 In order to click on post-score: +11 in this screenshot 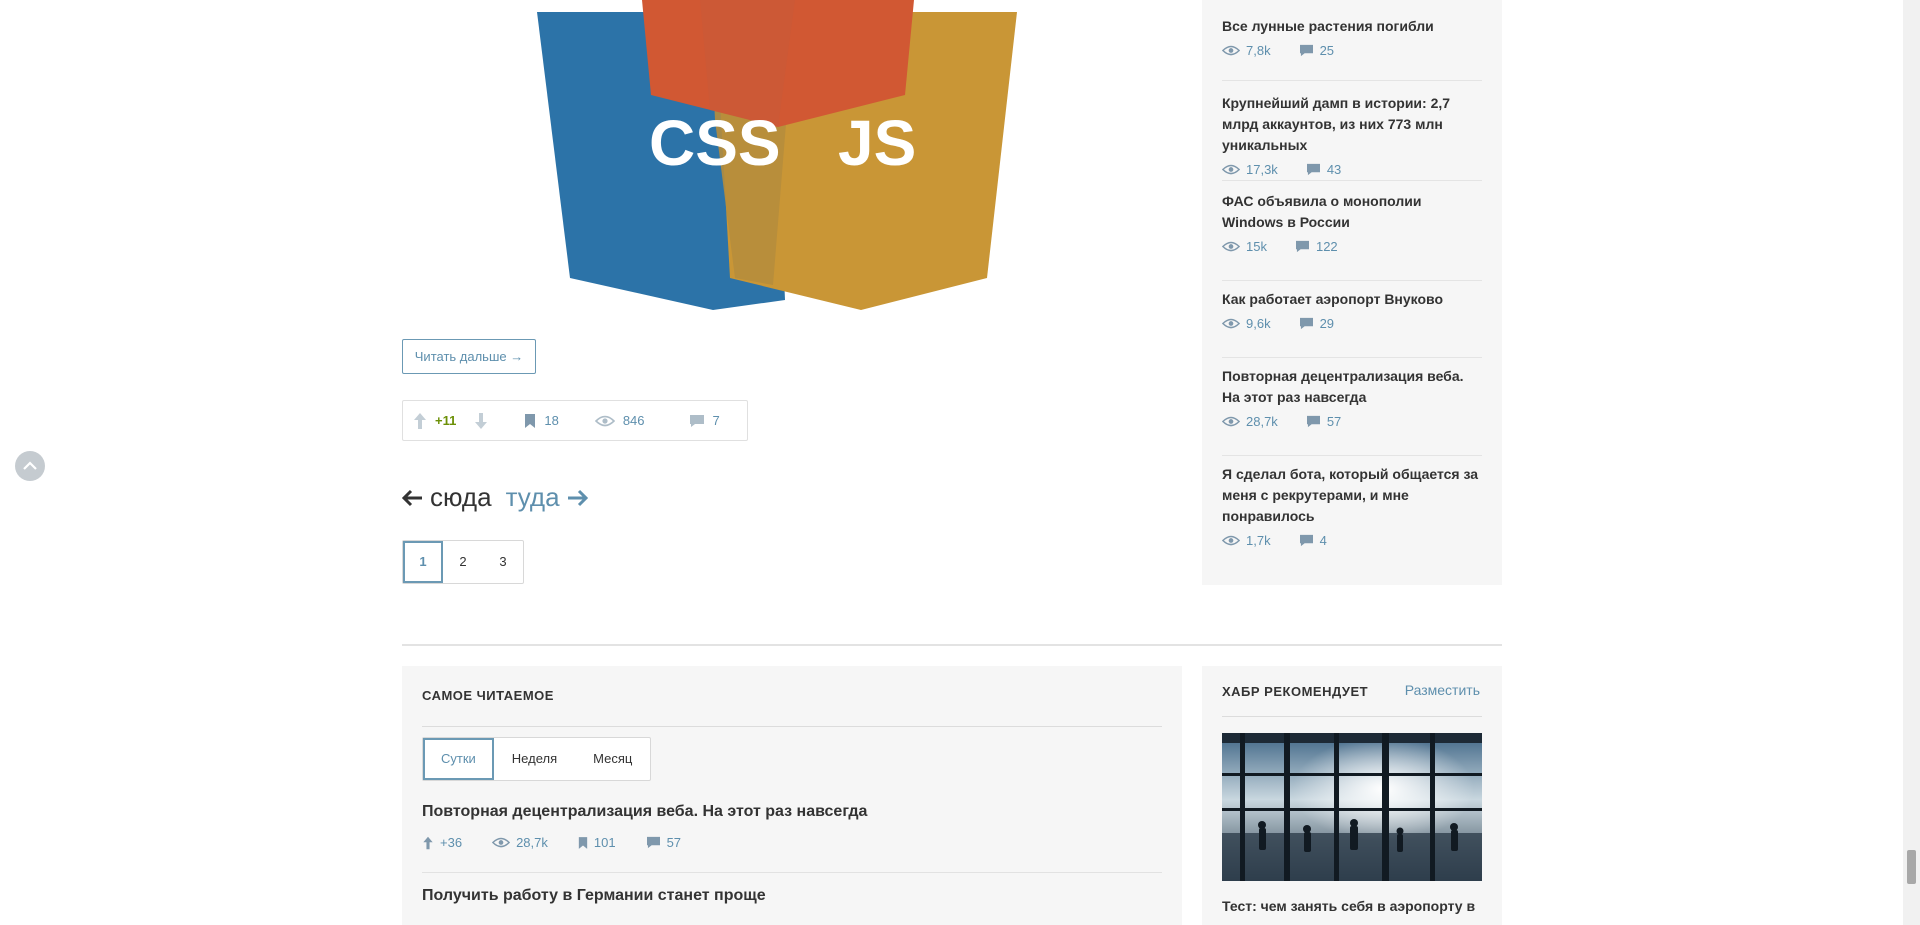, I will do `click(446, 420)`.